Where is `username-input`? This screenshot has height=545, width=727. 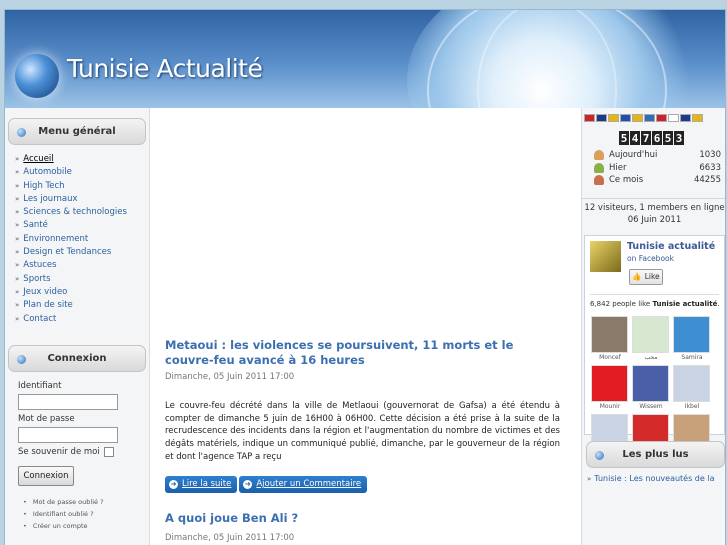 username-input is located at coordinates (68, 401).